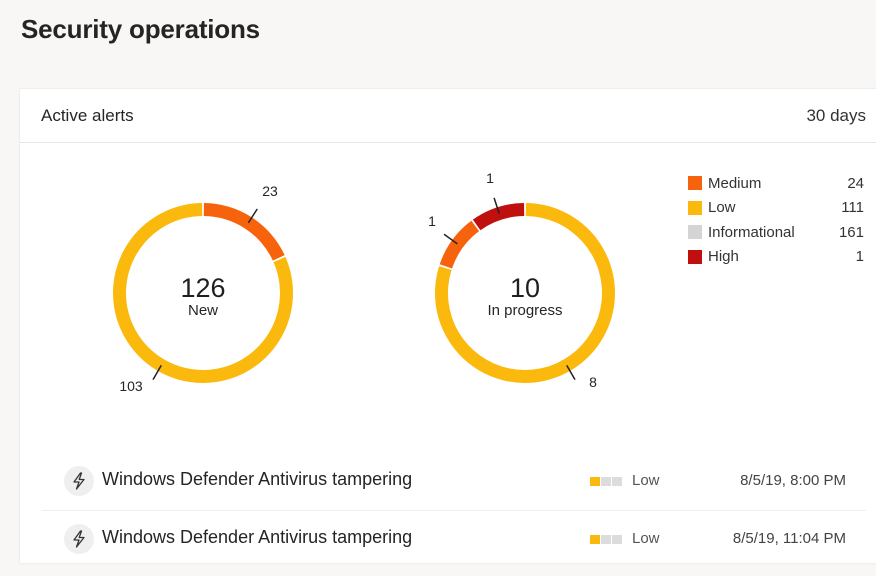 The height and width of the screenshot is (576, 876). Describe the element at coordinates (525, 288) in the screenshot. I see `donut-center-value: 10` at that location.